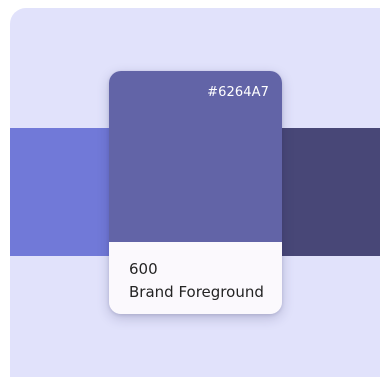 This screenshot has width=380, height=377. I want to click on color-role-label: Brand Foreground, so click(196, 292).